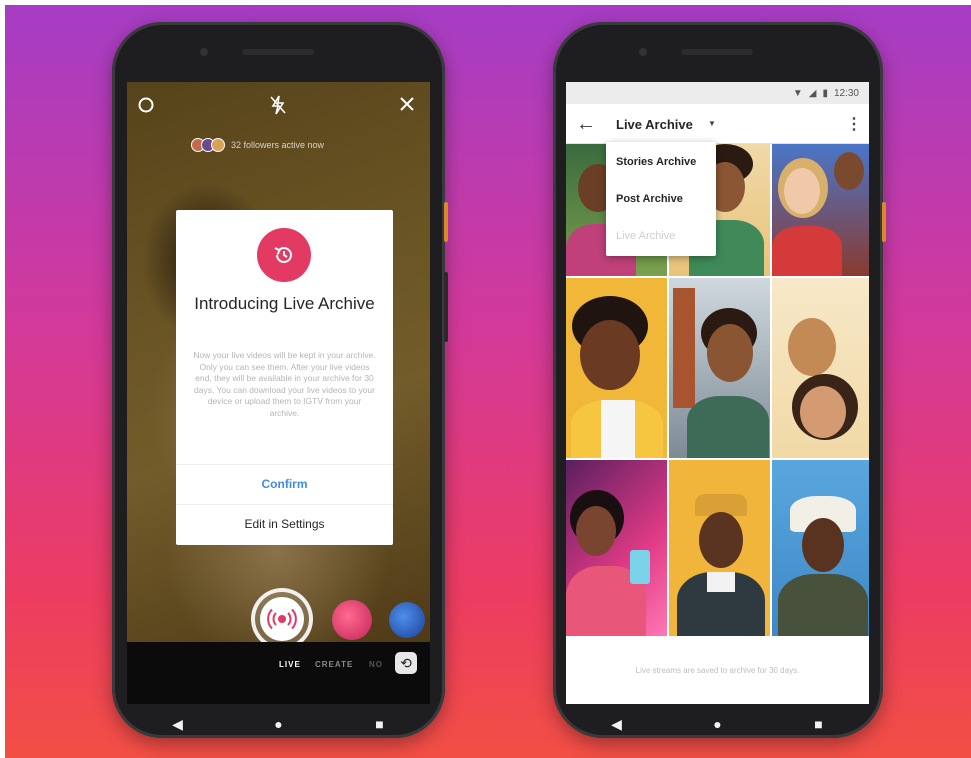 This screenshot has width=971, height=758. What do you see at coordinates (812, 93) in the screenshot?
I see `signal-icon: ◢` at bounding box center [812, 93].